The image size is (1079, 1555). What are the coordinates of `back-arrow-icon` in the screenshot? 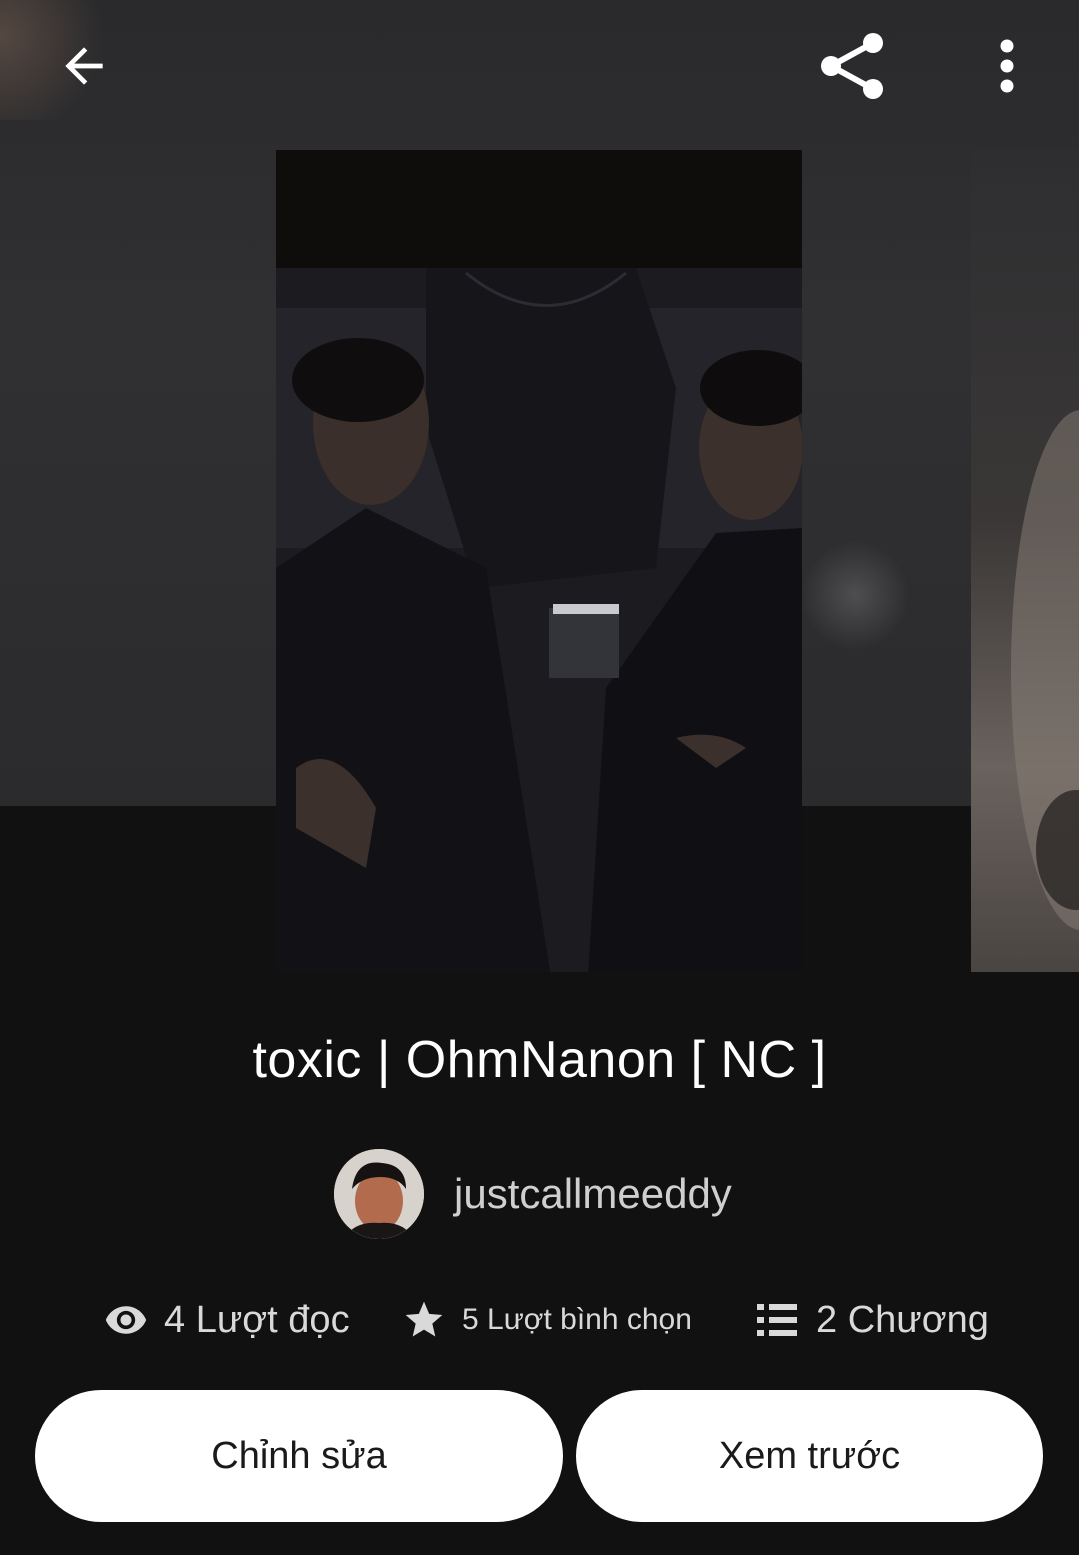 It's located at (84, 66).